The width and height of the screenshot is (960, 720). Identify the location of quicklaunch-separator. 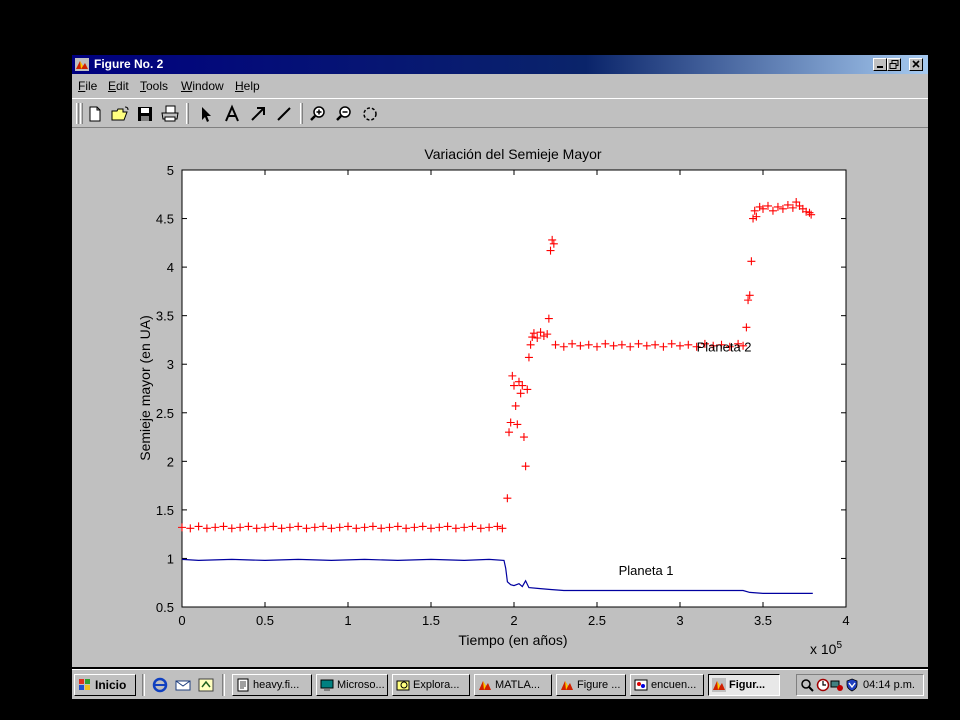
(143, 685).